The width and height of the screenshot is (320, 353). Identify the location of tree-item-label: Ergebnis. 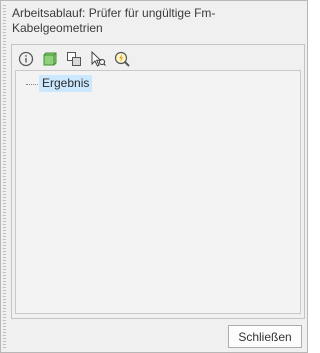
(66, 83).